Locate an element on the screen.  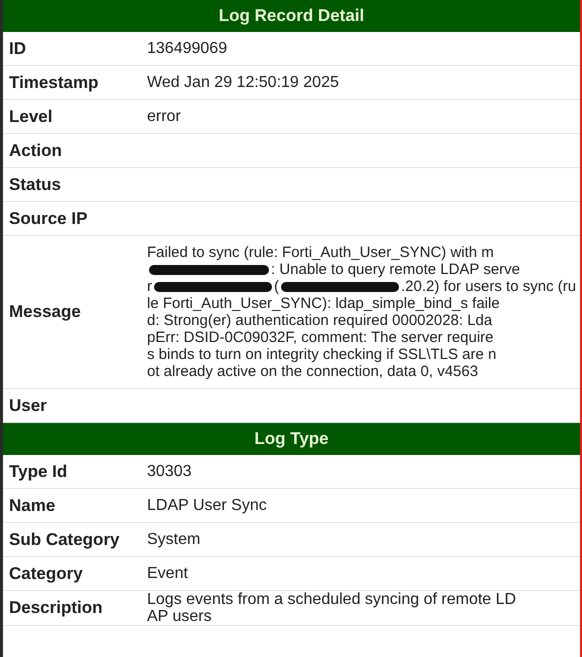
field-value: Event is located at coordinates (167, 573).